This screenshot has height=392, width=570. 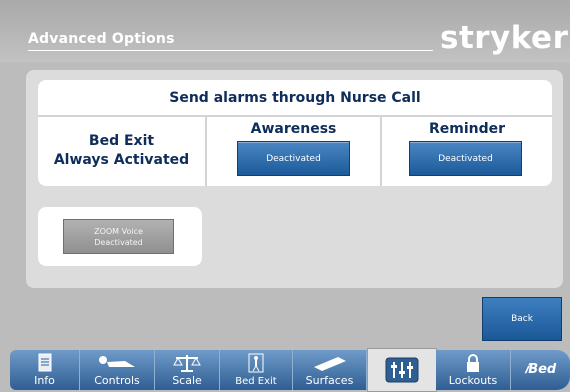 I want to click on surface-icon, so click(x=329, y=363).